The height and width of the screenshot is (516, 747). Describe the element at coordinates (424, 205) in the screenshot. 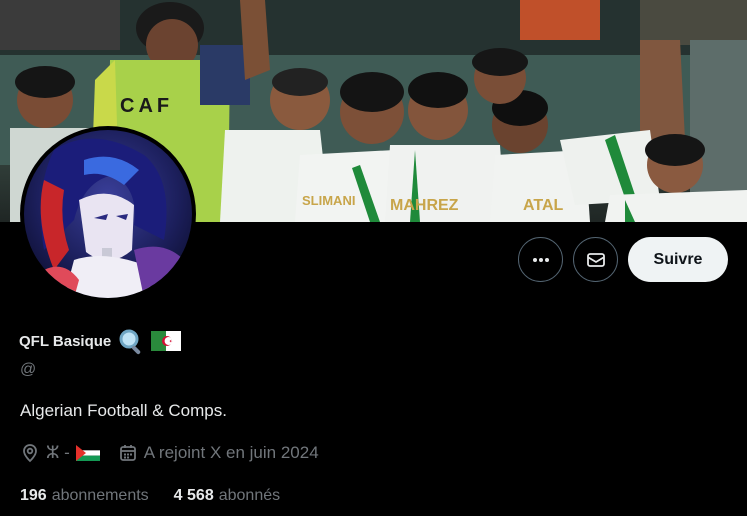

I see `banner-jersey-name: MAHREZ` at that location.